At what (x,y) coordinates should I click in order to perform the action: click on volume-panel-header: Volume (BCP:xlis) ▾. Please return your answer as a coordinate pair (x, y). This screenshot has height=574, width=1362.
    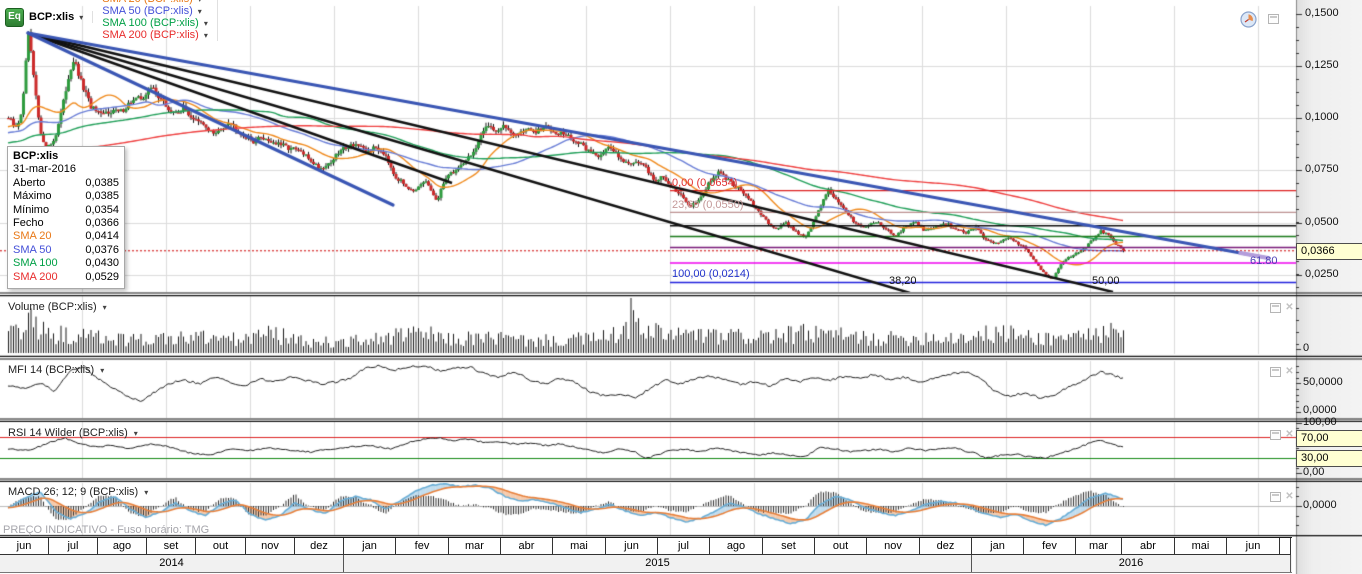
    Looking at the image, I should click on (57, 307).